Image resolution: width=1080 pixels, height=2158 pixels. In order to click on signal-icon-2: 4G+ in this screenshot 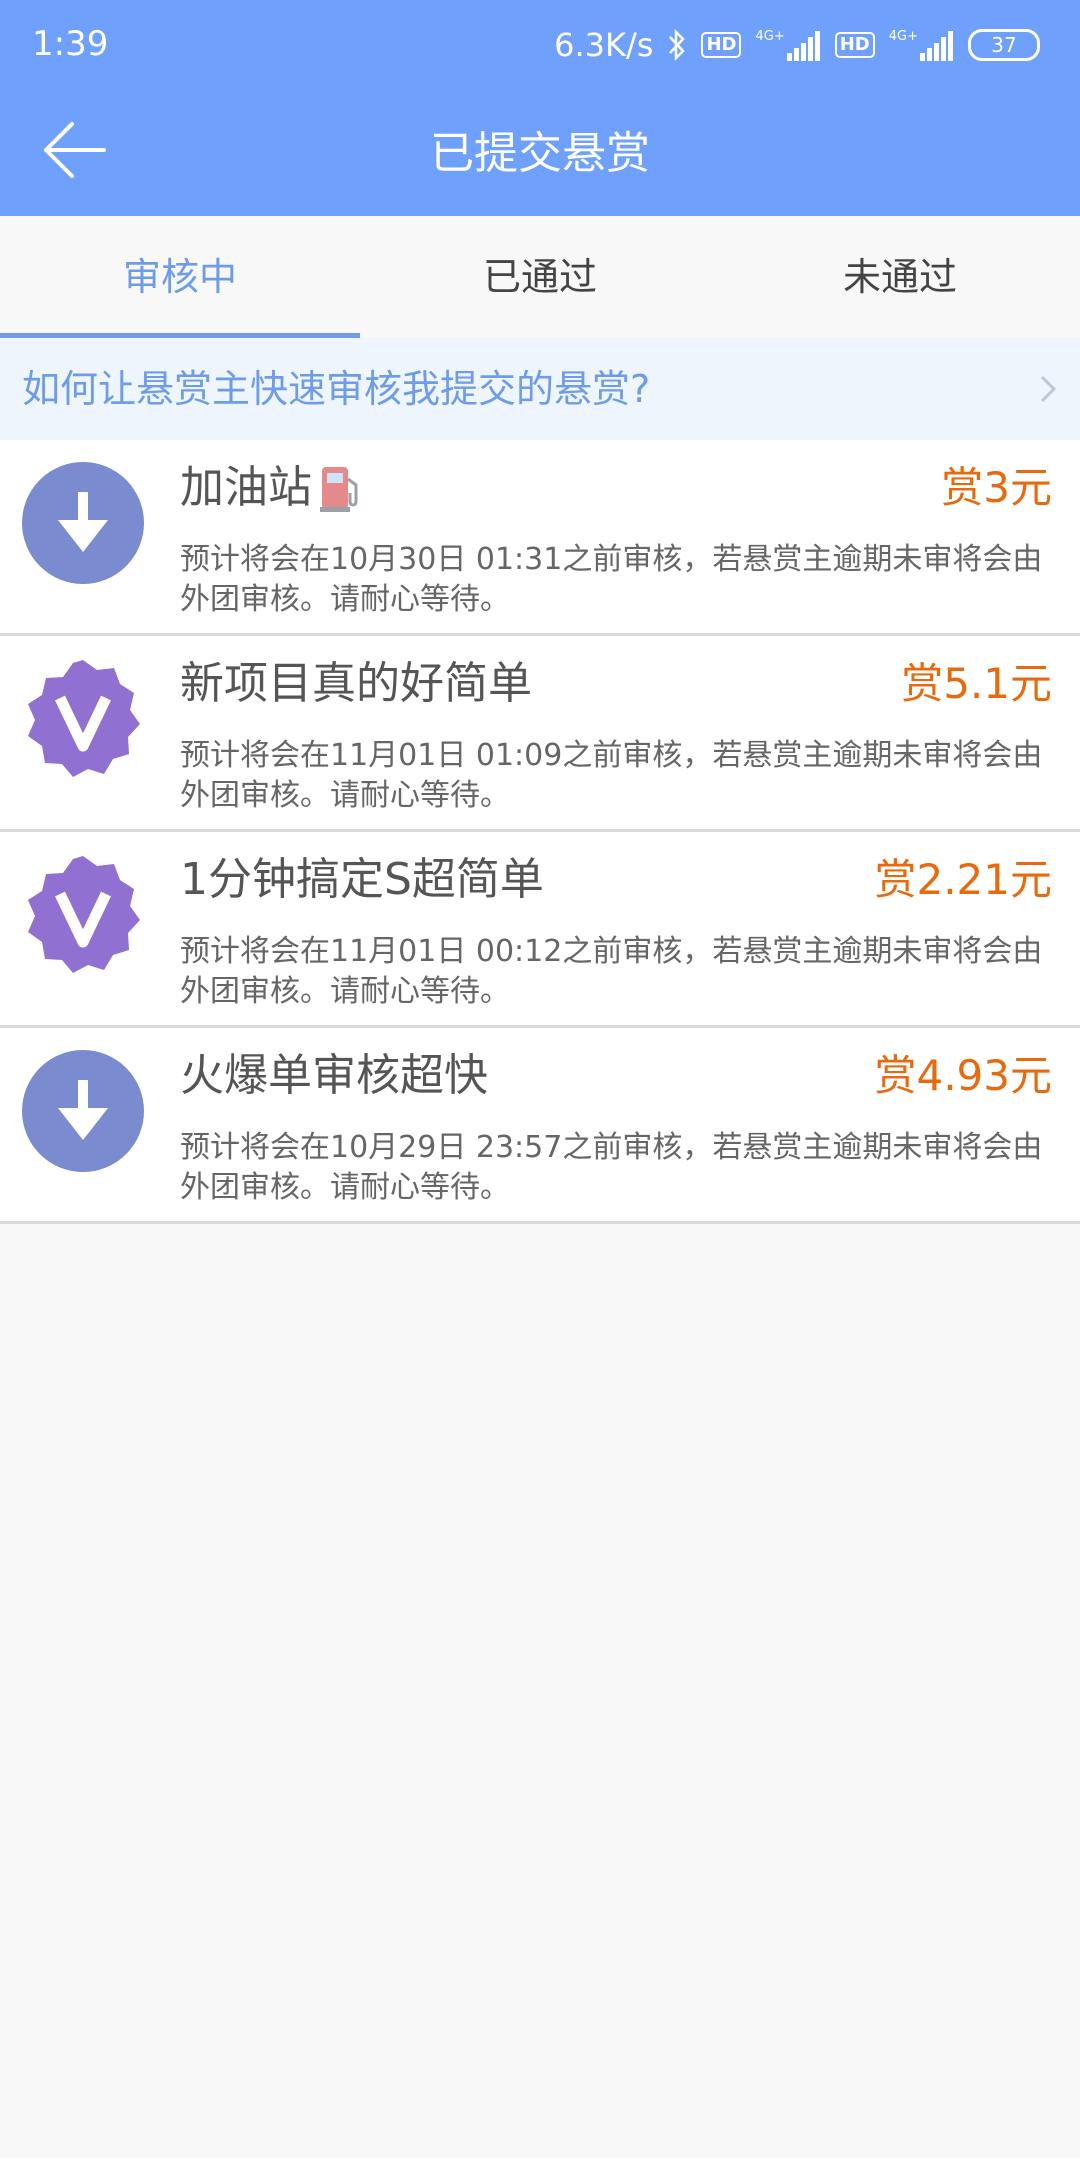, I will do `click(921, 45)`.